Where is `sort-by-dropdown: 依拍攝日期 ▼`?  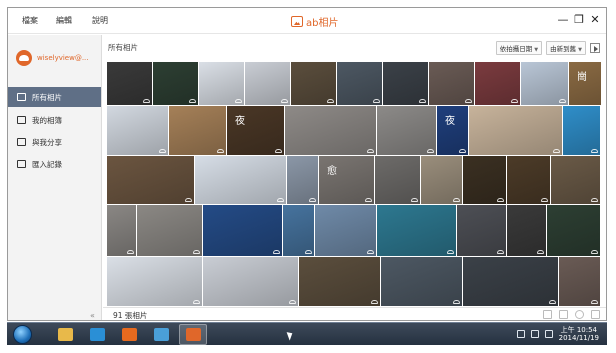 sort-by-dropdown: 依拍攝日期 ▼ is located at coordinates (519, 48).